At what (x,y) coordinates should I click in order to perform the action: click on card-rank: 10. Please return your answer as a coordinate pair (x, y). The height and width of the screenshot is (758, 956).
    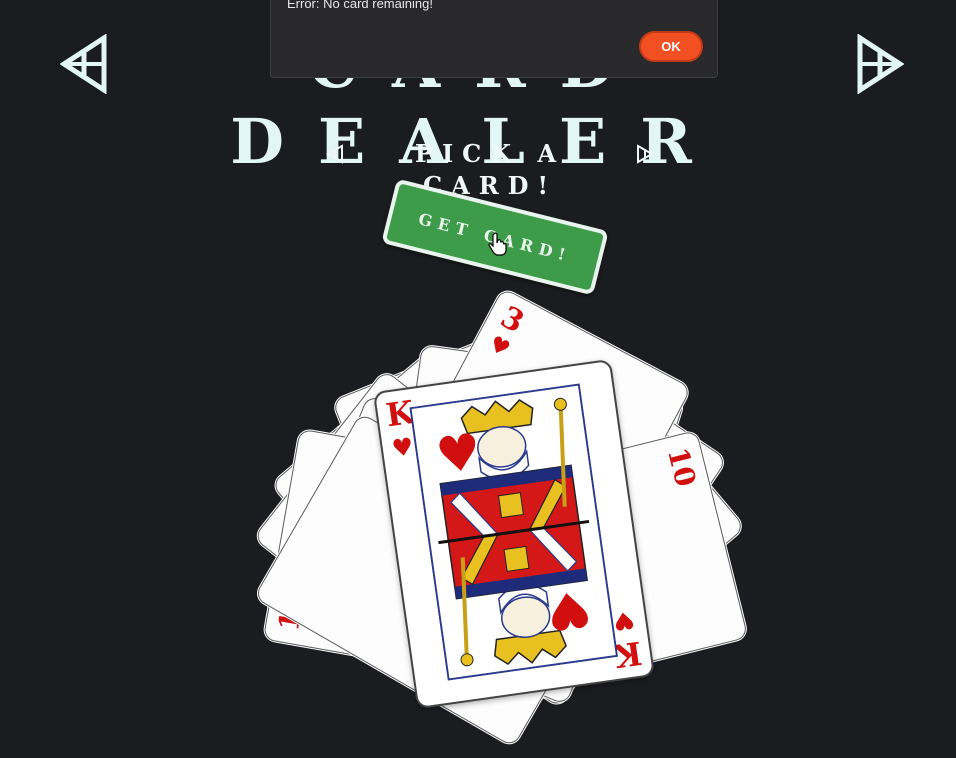
    Looking at the image, I should click on (681, 467).